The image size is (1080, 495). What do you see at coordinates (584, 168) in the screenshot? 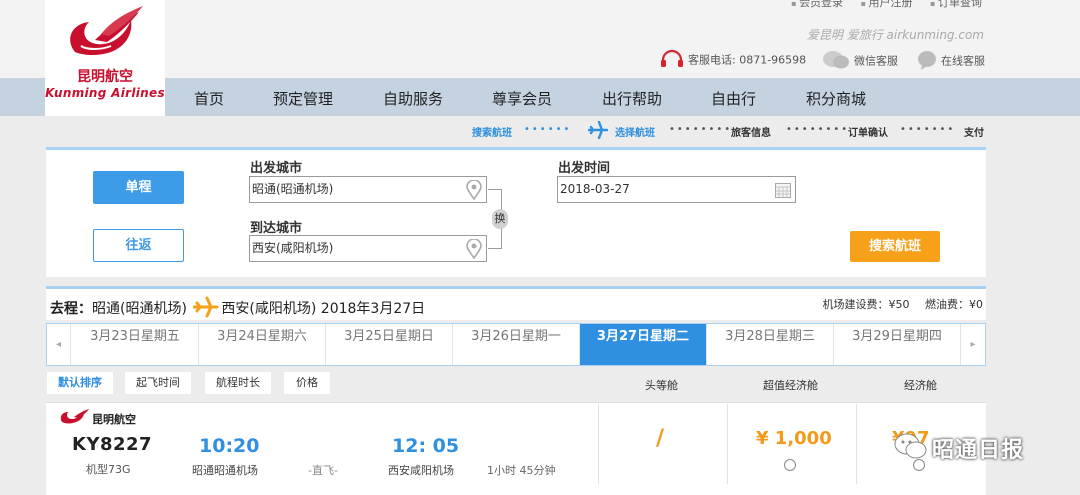
I see `depart-date-label: 出发时间` at bounding box center [584, 168].